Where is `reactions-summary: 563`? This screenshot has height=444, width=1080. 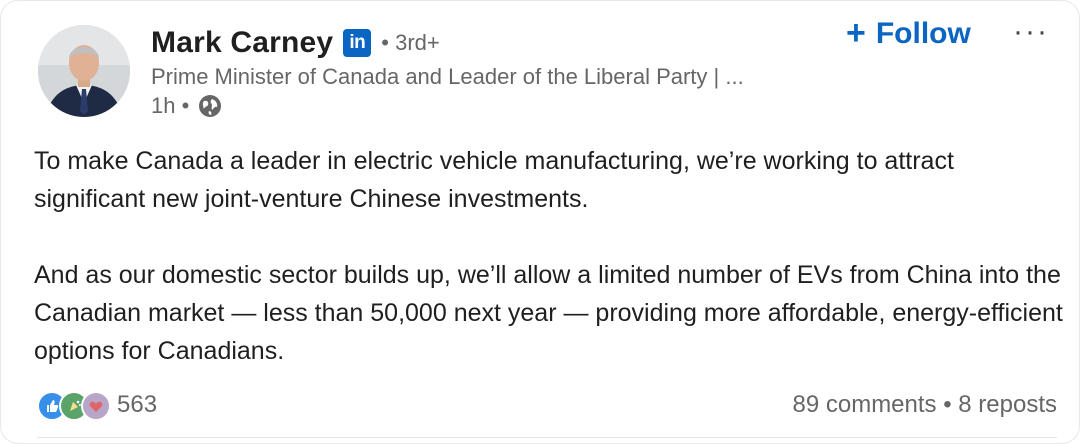
reactions-summary: 563 is located at coordinates (97, 406).